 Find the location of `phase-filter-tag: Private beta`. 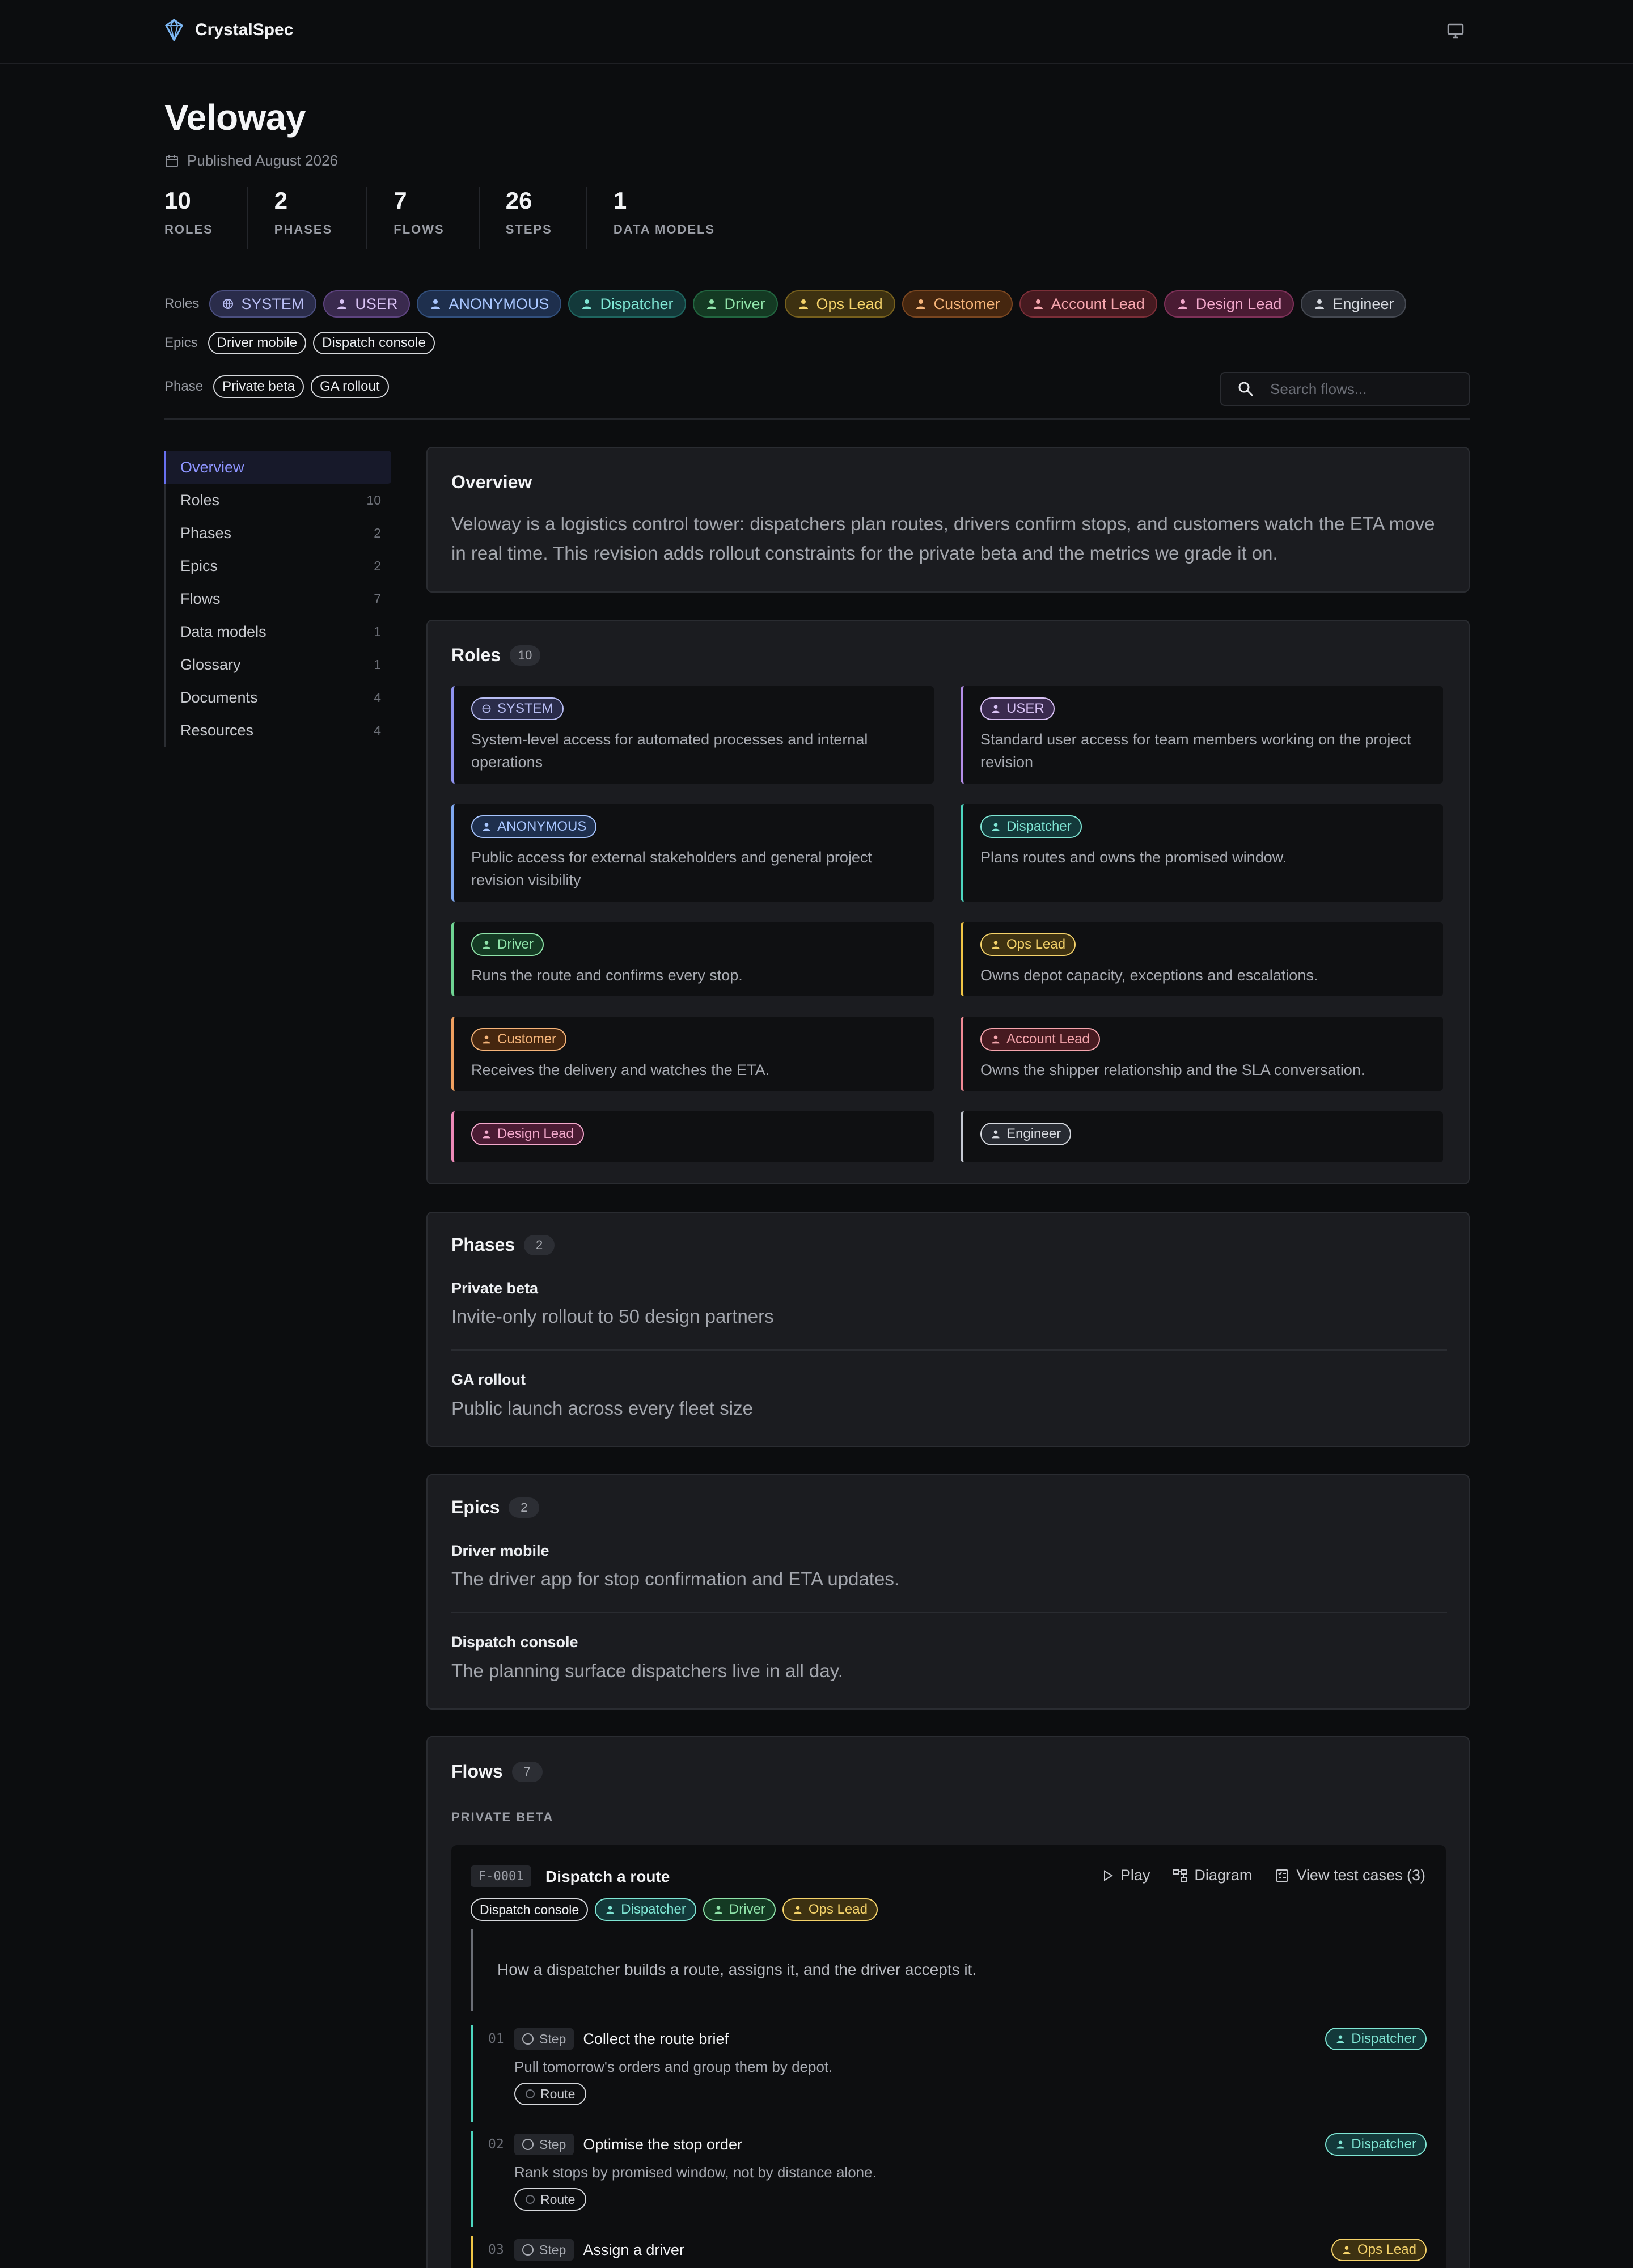

phase-filter-tag: Private beta is located at coordinates (259, 386).